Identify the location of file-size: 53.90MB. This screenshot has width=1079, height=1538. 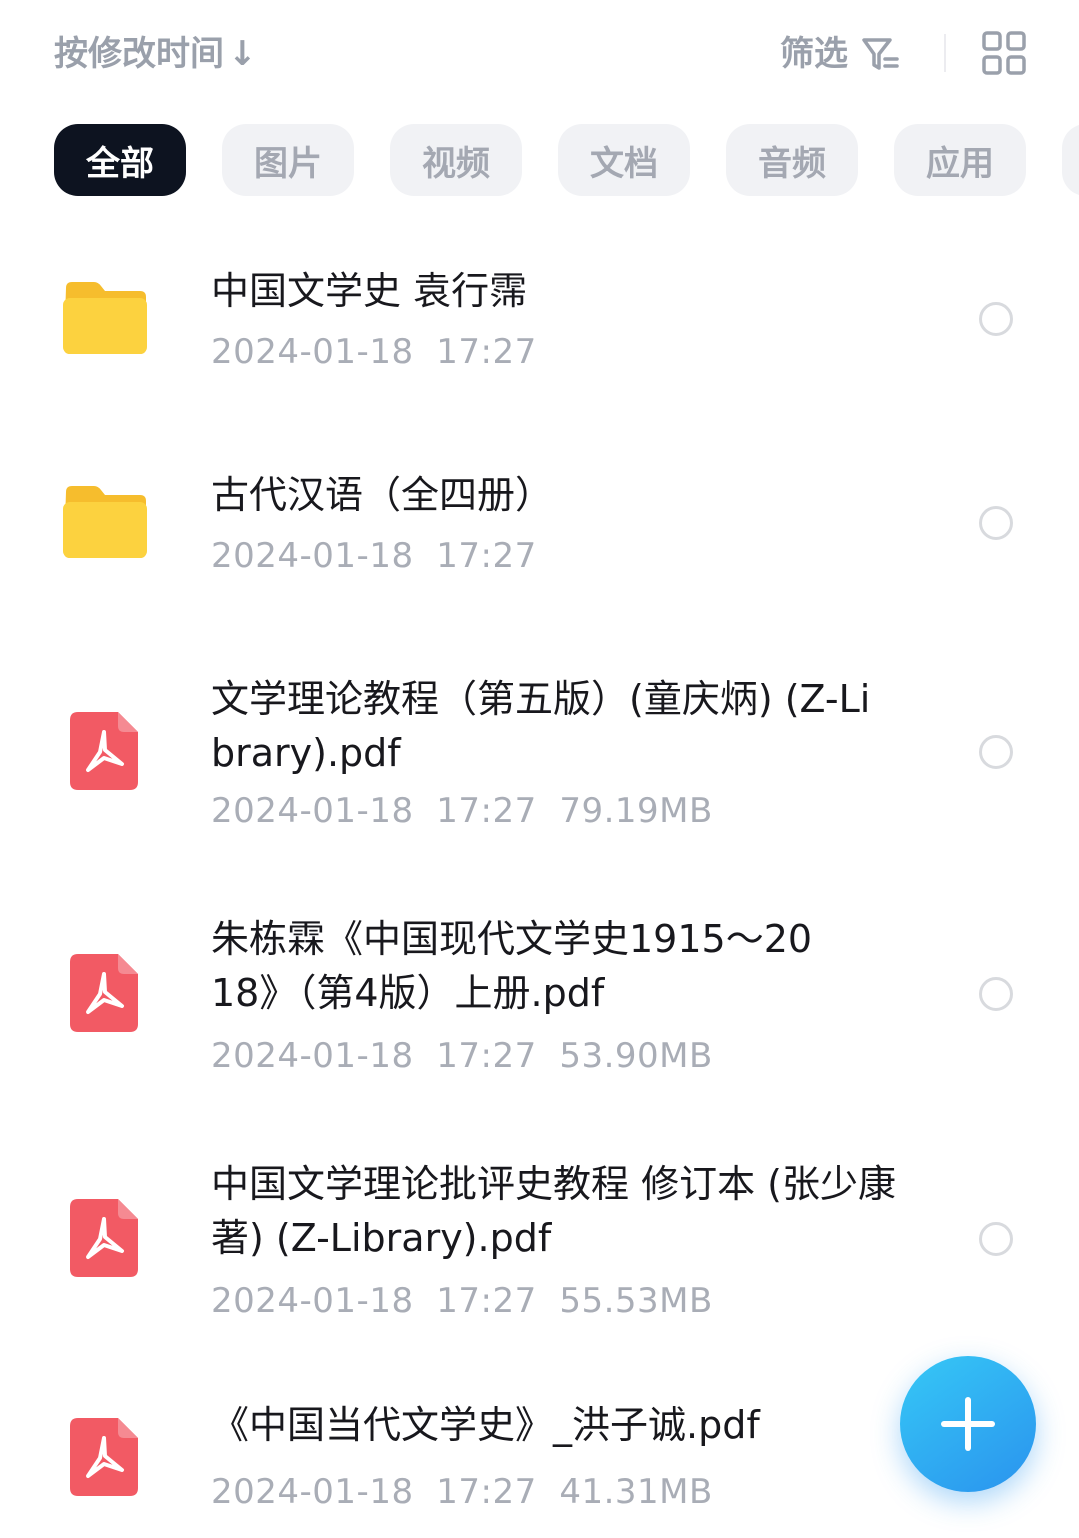
(636, 1056).